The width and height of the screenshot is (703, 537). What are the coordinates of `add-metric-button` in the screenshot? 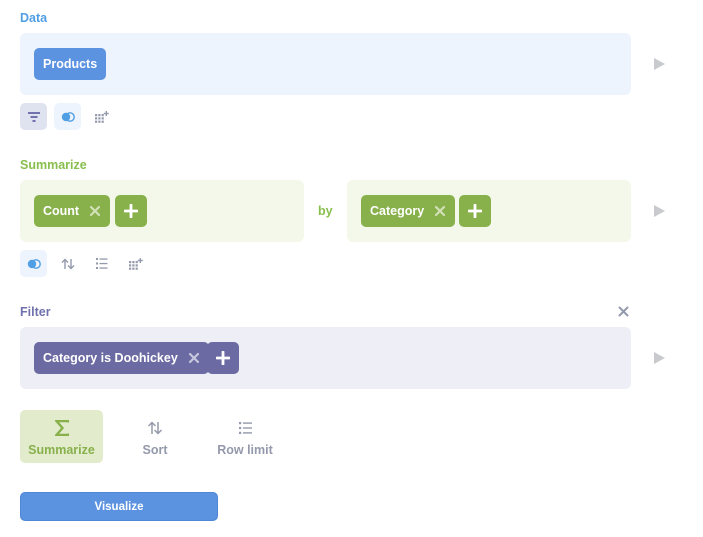 It's located at (131, 211).